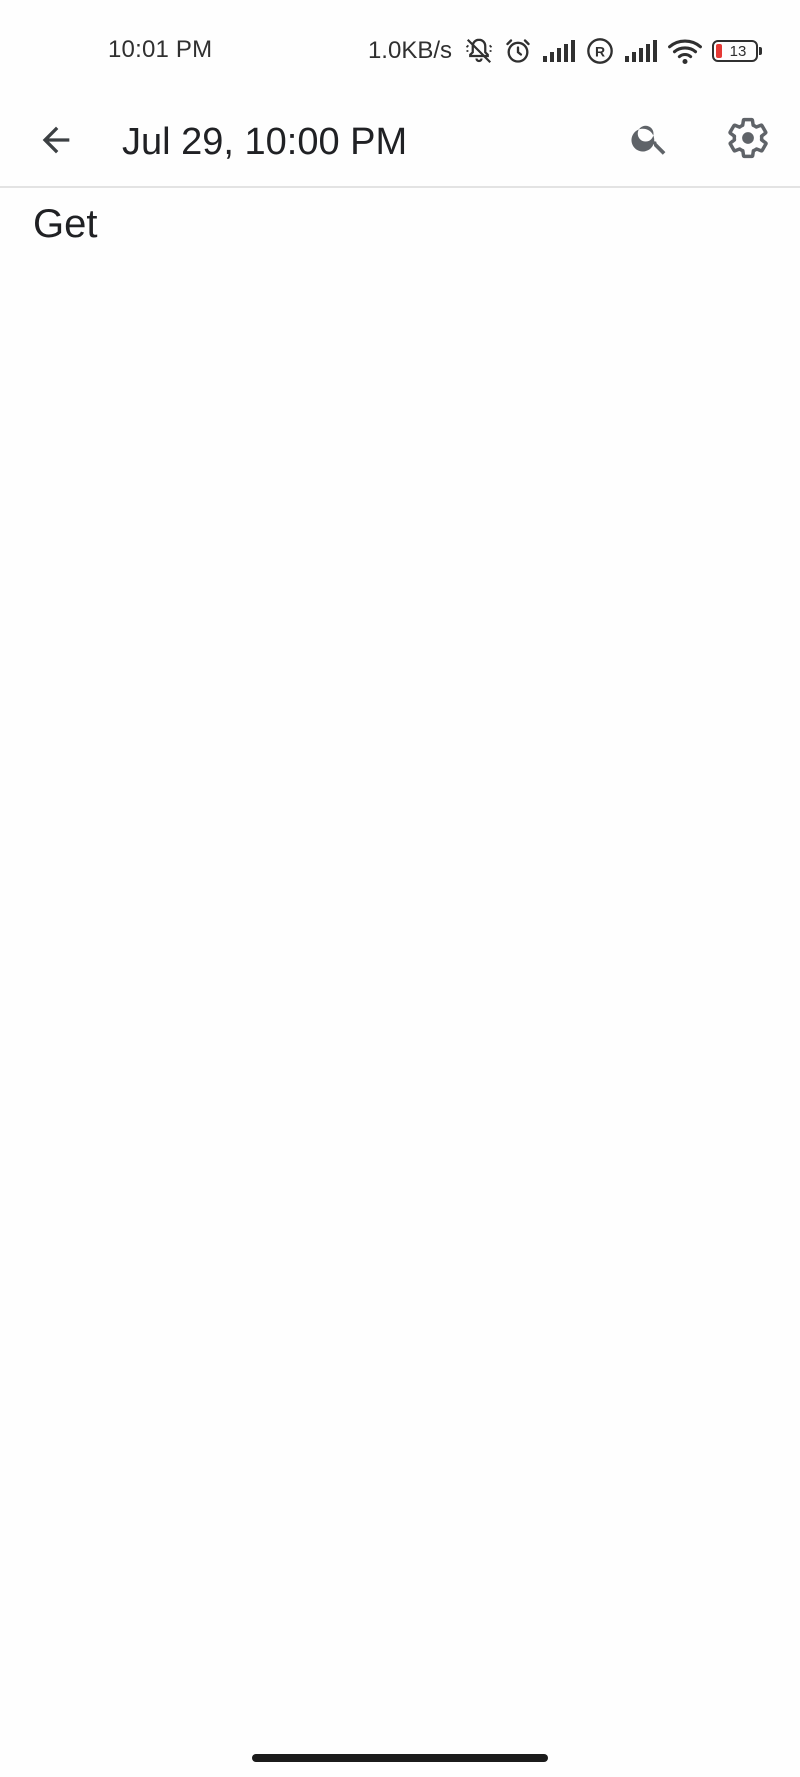  Describe the element at coordinates (518, 51) in the screenshot. I see `alarm-icon` at that location.